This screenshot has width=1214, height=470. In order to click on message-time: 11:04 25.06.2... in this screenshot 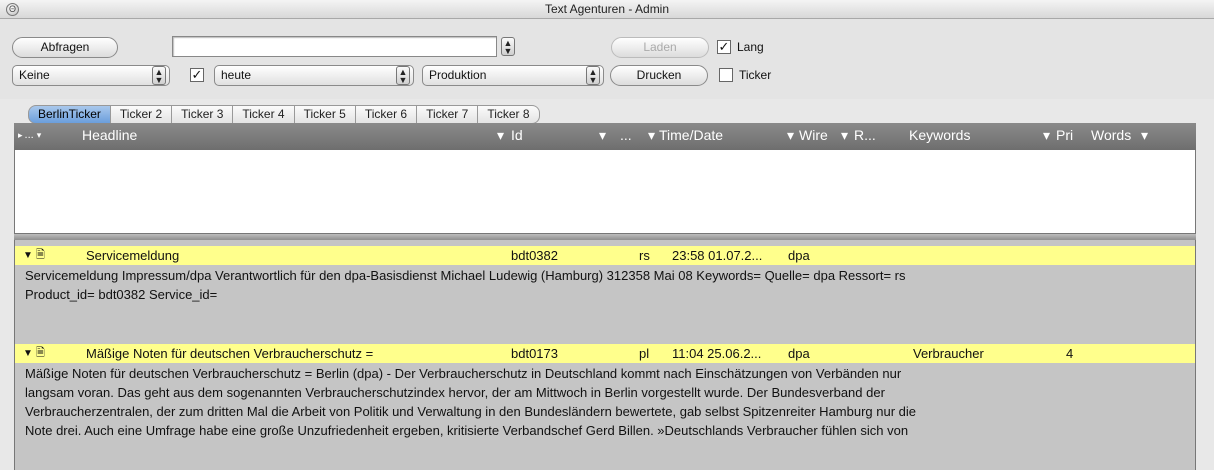, I will do `click(717, 353)`.